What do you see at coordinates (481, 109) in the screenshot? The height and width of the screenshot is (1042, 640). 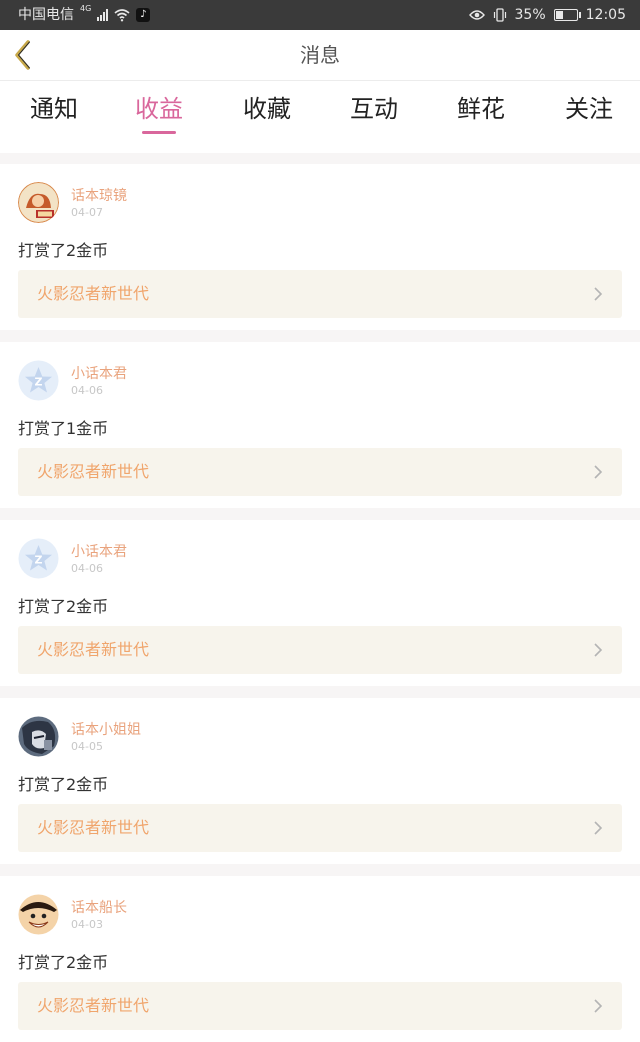 I see `tab-label: 鲜花` at bounding box center [481, 109].